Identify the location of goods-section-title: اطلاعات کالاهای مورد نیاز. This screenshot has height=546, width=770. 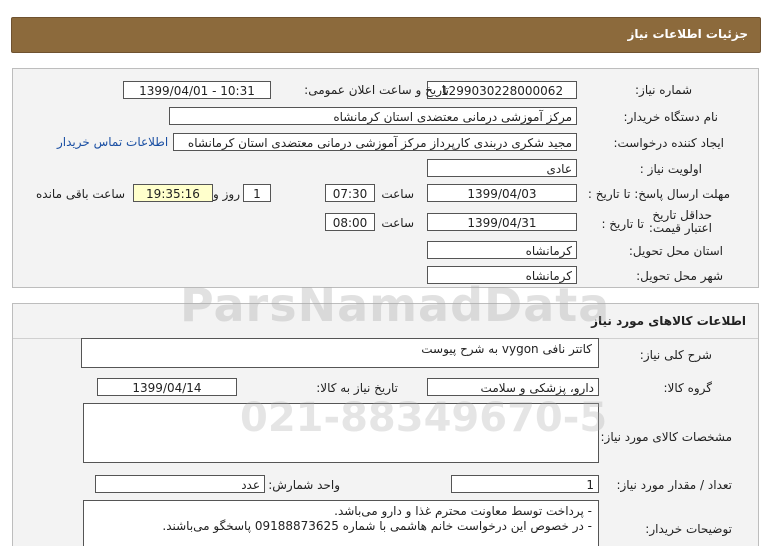
(668, 321).